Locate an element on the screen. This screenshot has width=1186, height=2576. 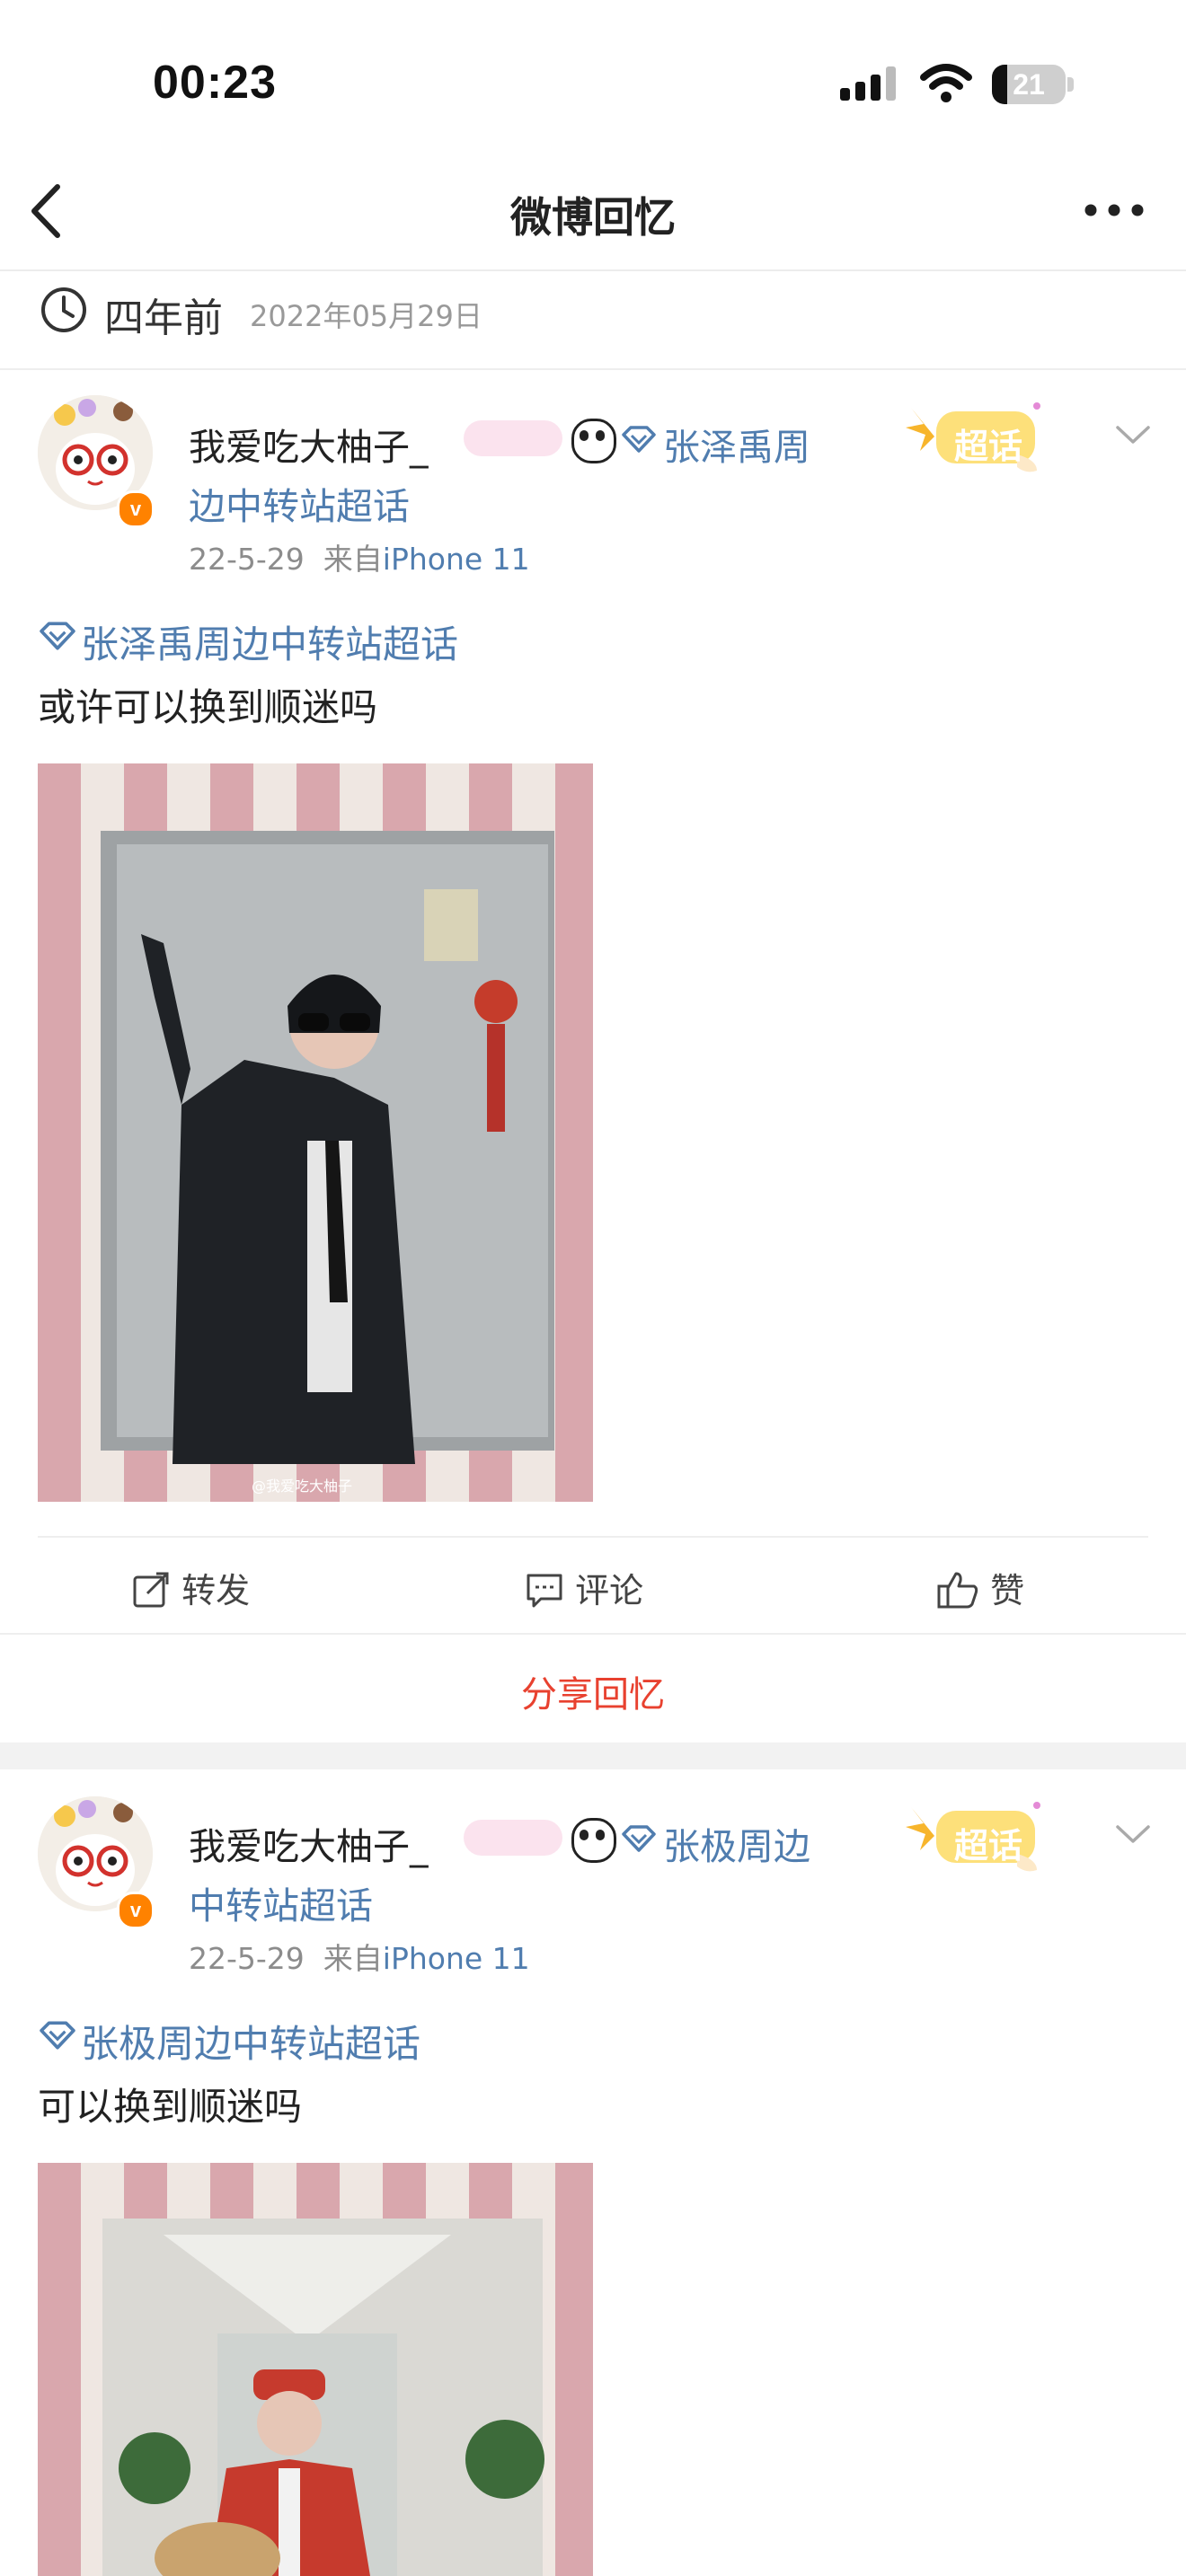
post-topic-tag: 张泽禹周边中转站超话 is located at coordinates (269, 641).